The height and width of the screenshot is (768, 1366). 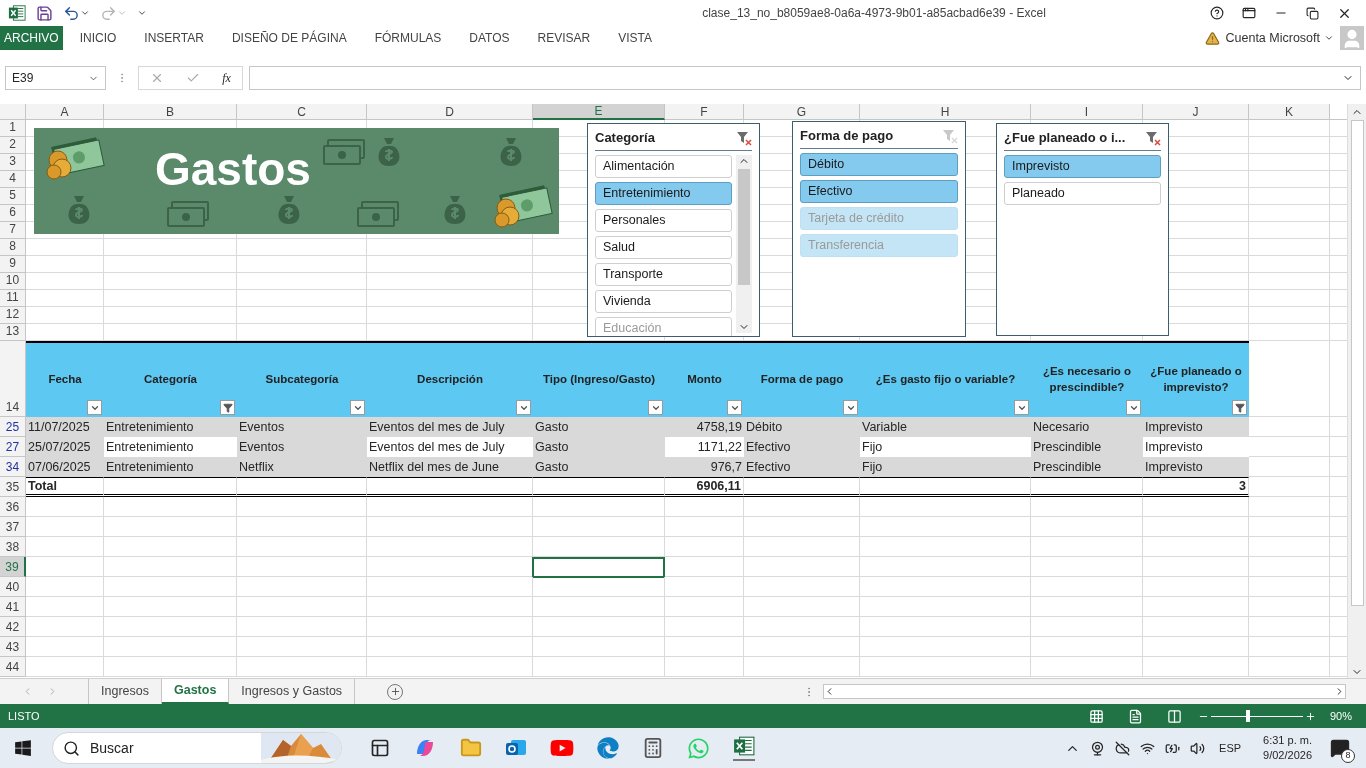 I want to click on scrollbar, so click(x=744, y=243).